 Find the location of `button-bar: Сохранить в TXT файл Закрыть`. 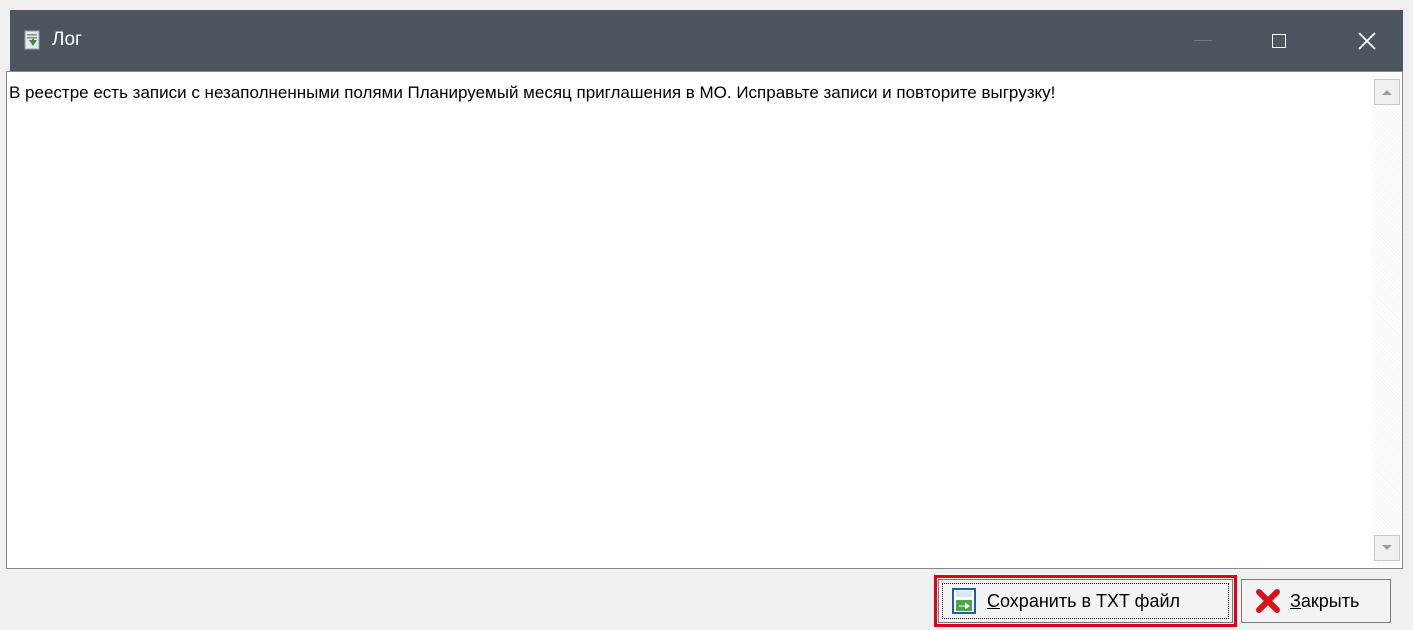

button-bar: Сохранить в TXT файл Закрыть is located at coordinates (704, 599).